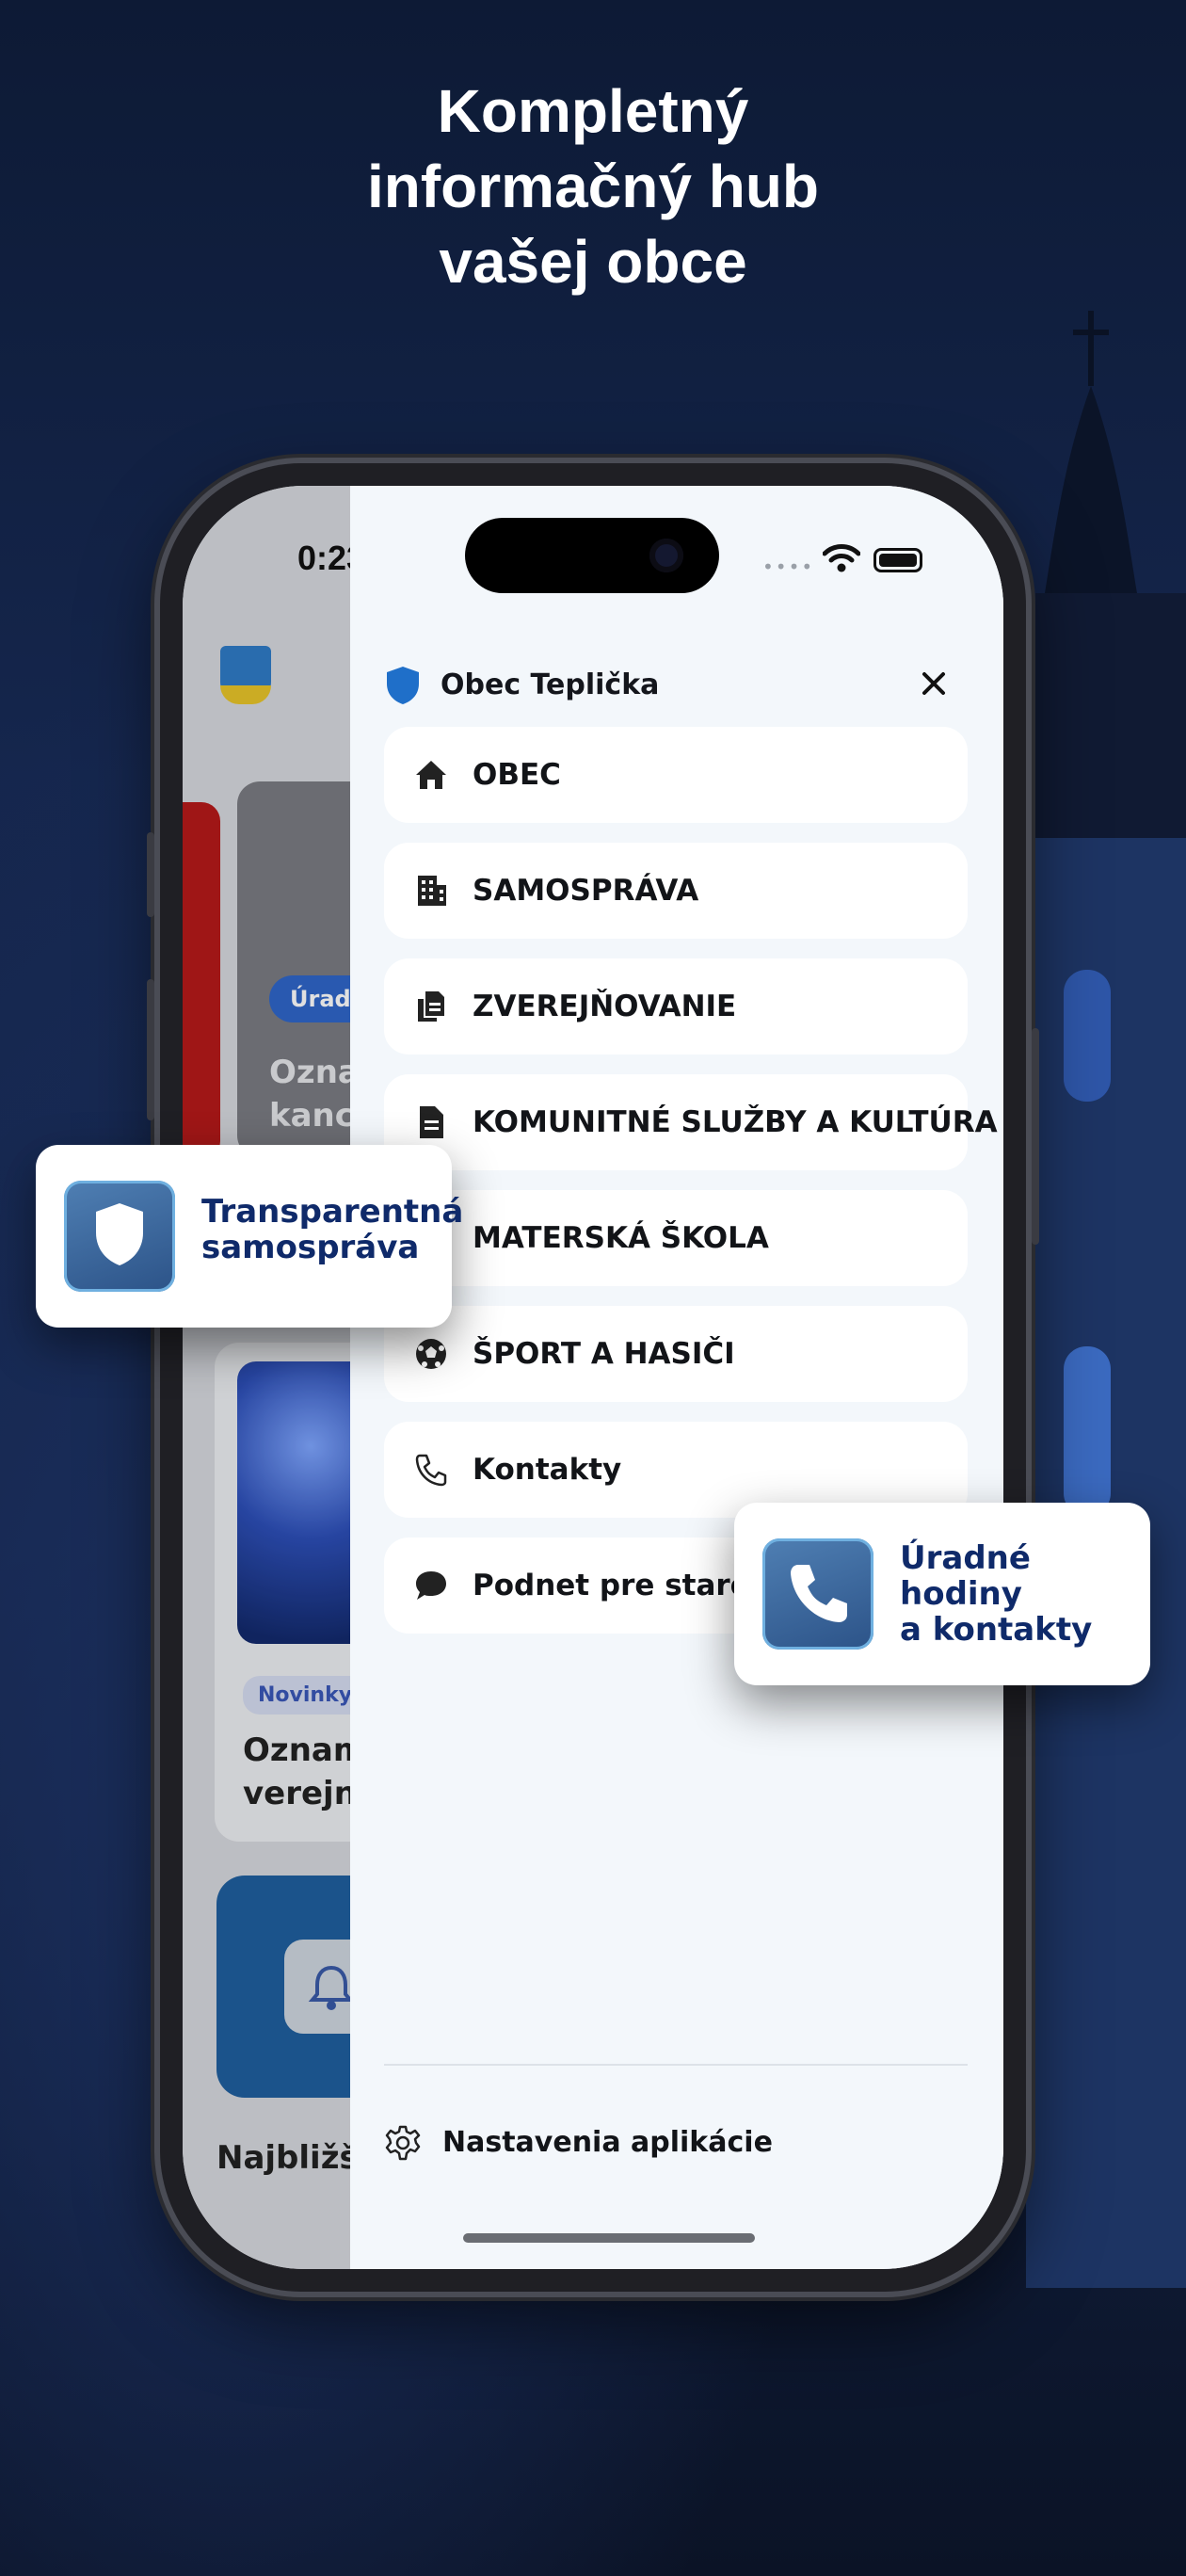  What do you see at coordinates (150, 1049) in the screenshot?
I see `phone-volume-up-button` at bounding box center [150, 1049].